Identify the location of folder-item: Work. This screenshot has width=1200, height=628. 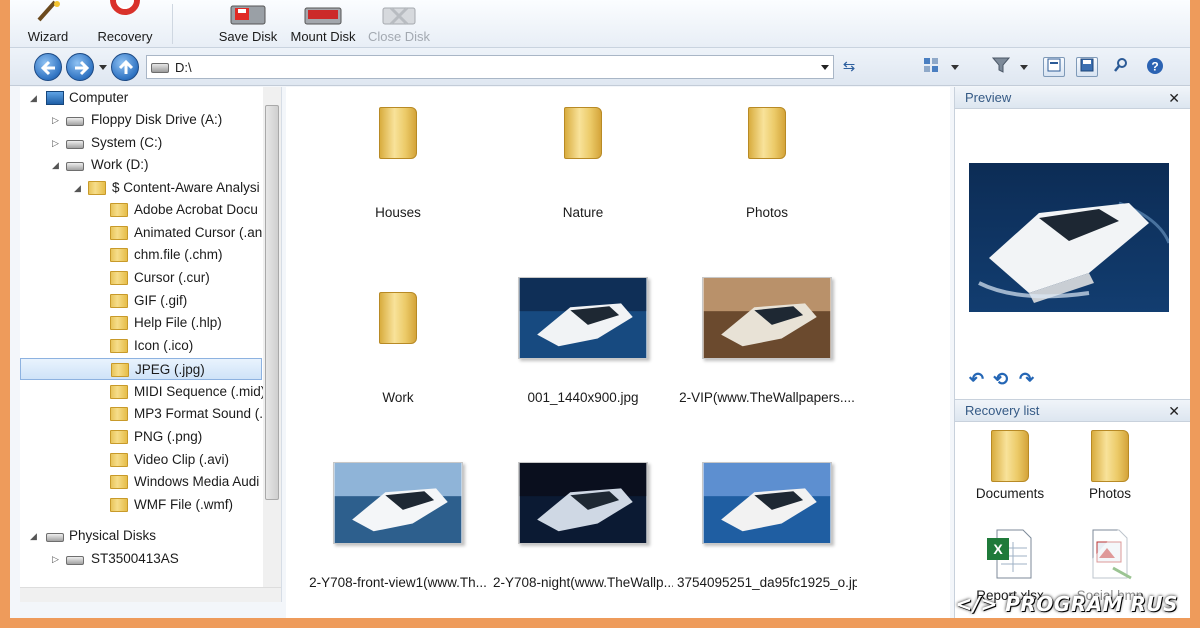
(398, 362).